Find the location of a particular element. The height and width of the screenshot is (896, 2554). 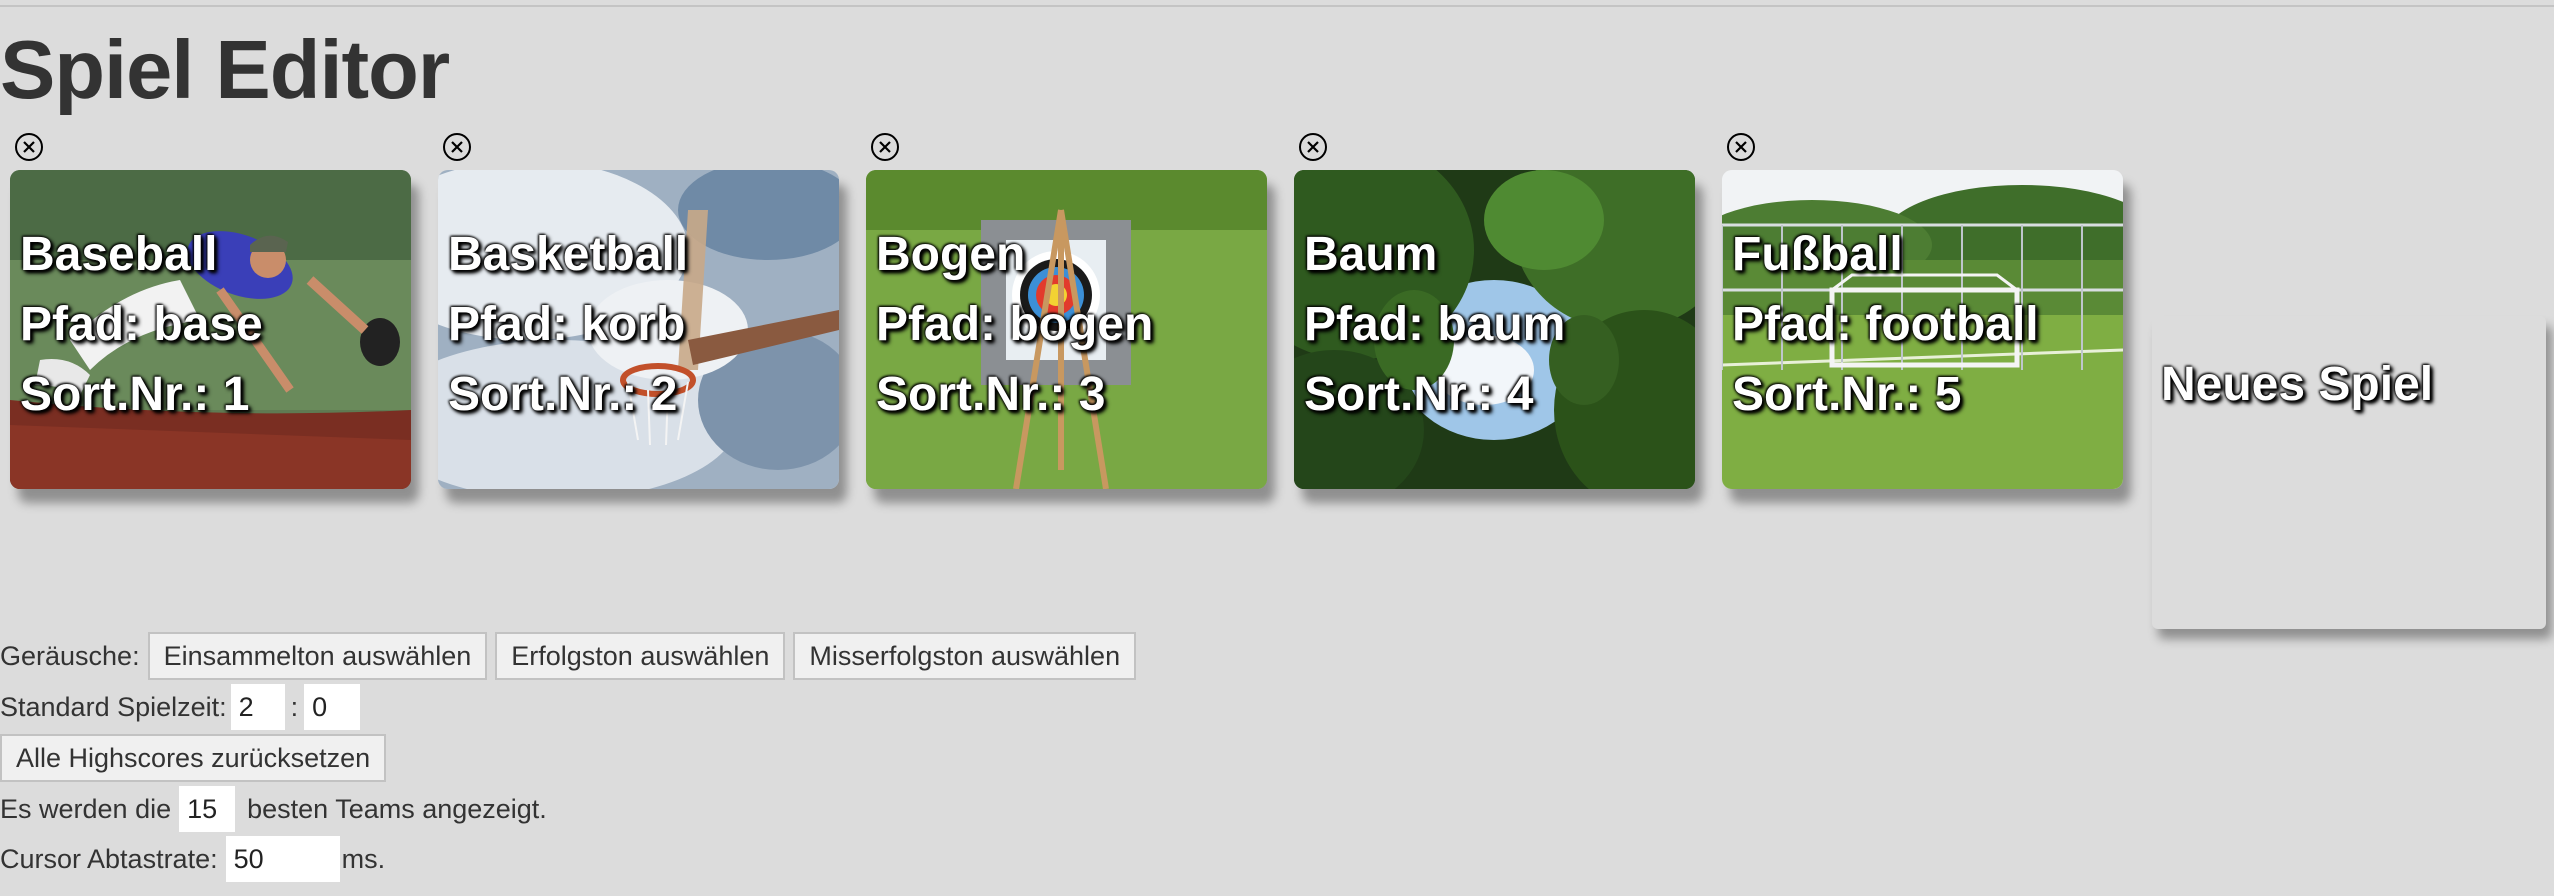

game-card-fussball: Fußball Pfad: football Sort.Nr.: 5 is located at coordinates (1922, 329).